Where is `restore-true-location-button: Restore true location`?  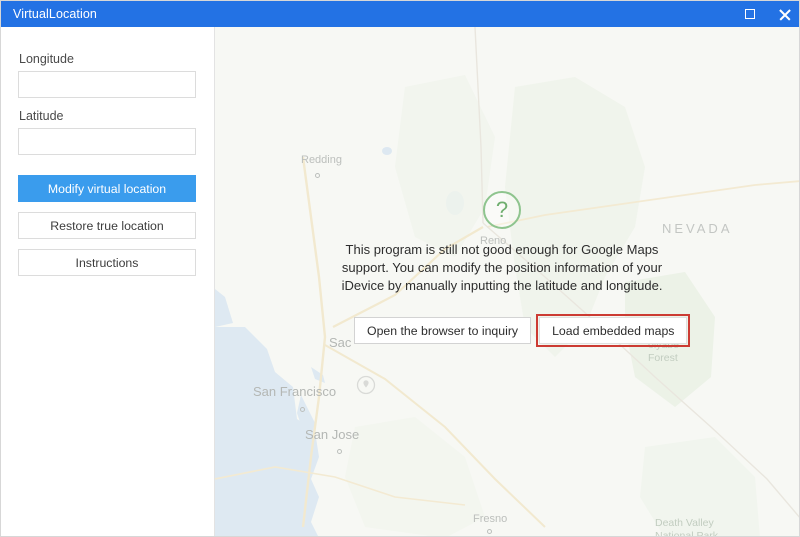 restore-true-location-button: Restore true location is located at coordinates (107, 225).